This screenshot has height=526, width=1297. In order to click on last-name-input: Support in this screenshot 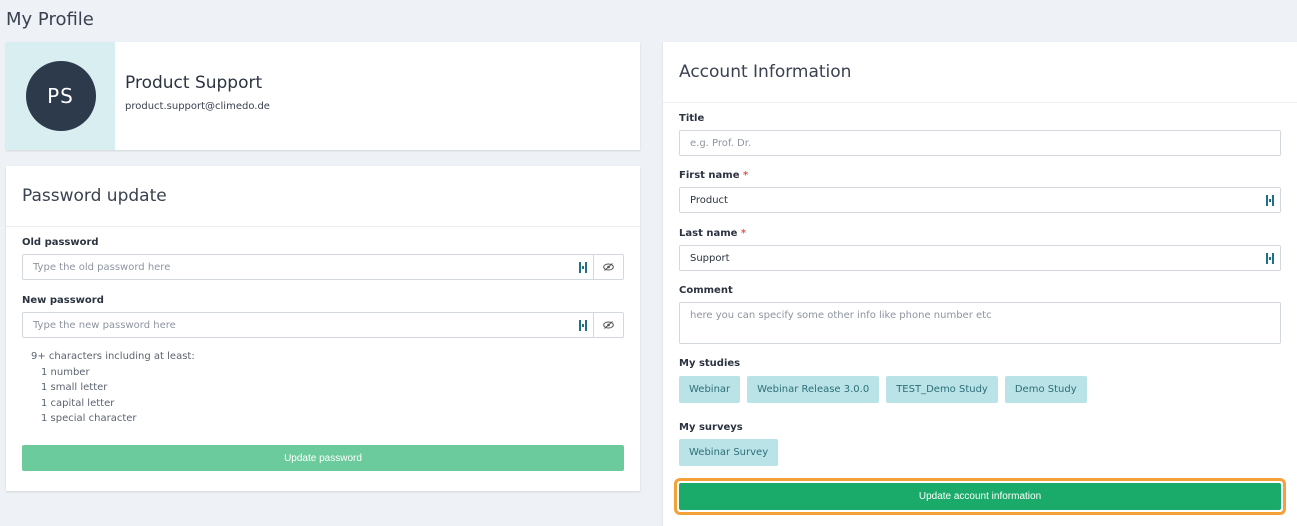, I will do `click(980, 258)`.